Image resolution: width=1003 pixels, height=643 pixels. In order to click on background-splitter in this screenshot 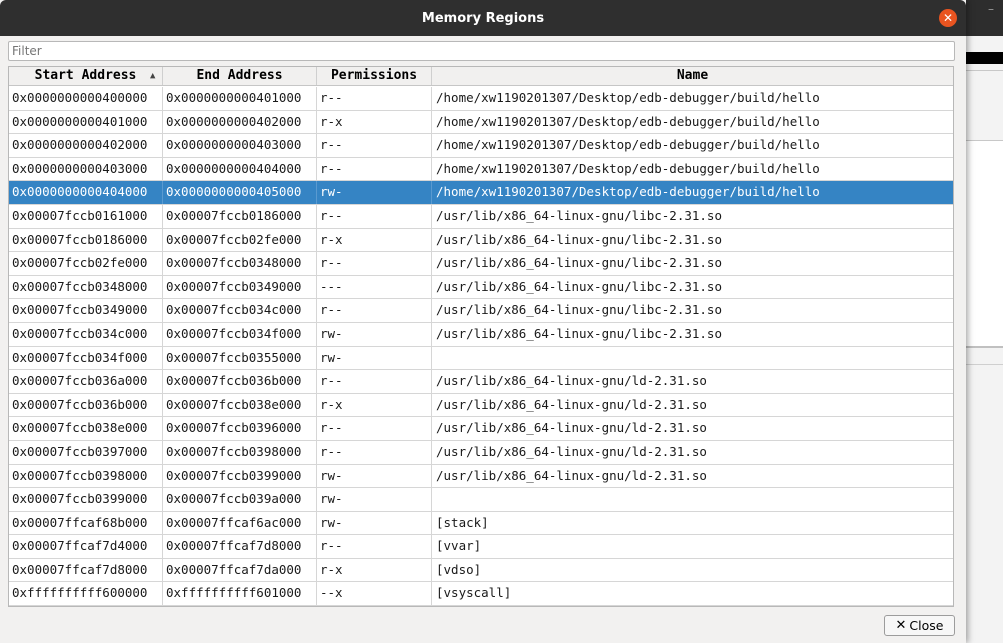, I will do `click(983, 347)`.